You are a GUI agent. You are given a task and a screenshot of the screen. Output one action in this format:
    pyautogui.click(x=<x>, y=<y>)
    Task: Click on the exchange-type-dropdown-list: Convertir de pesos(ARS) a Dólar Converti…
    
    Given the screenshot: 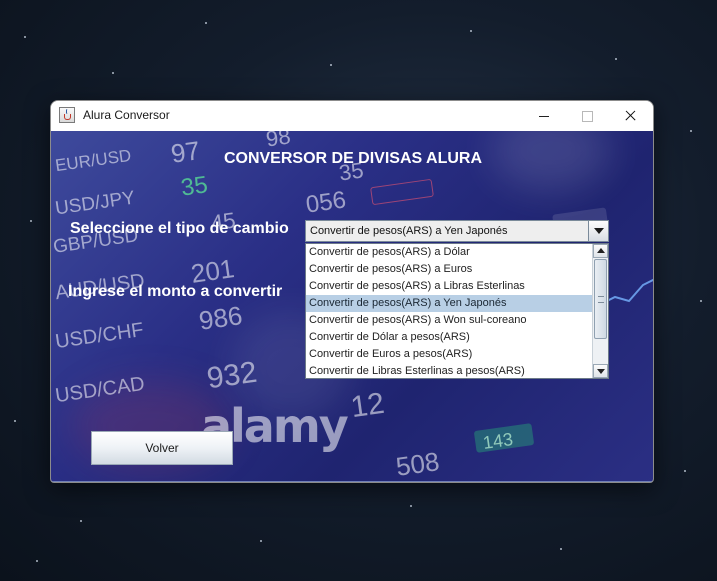 What is the action you would take?
    pyautogui.click(x=457, y=311)
    